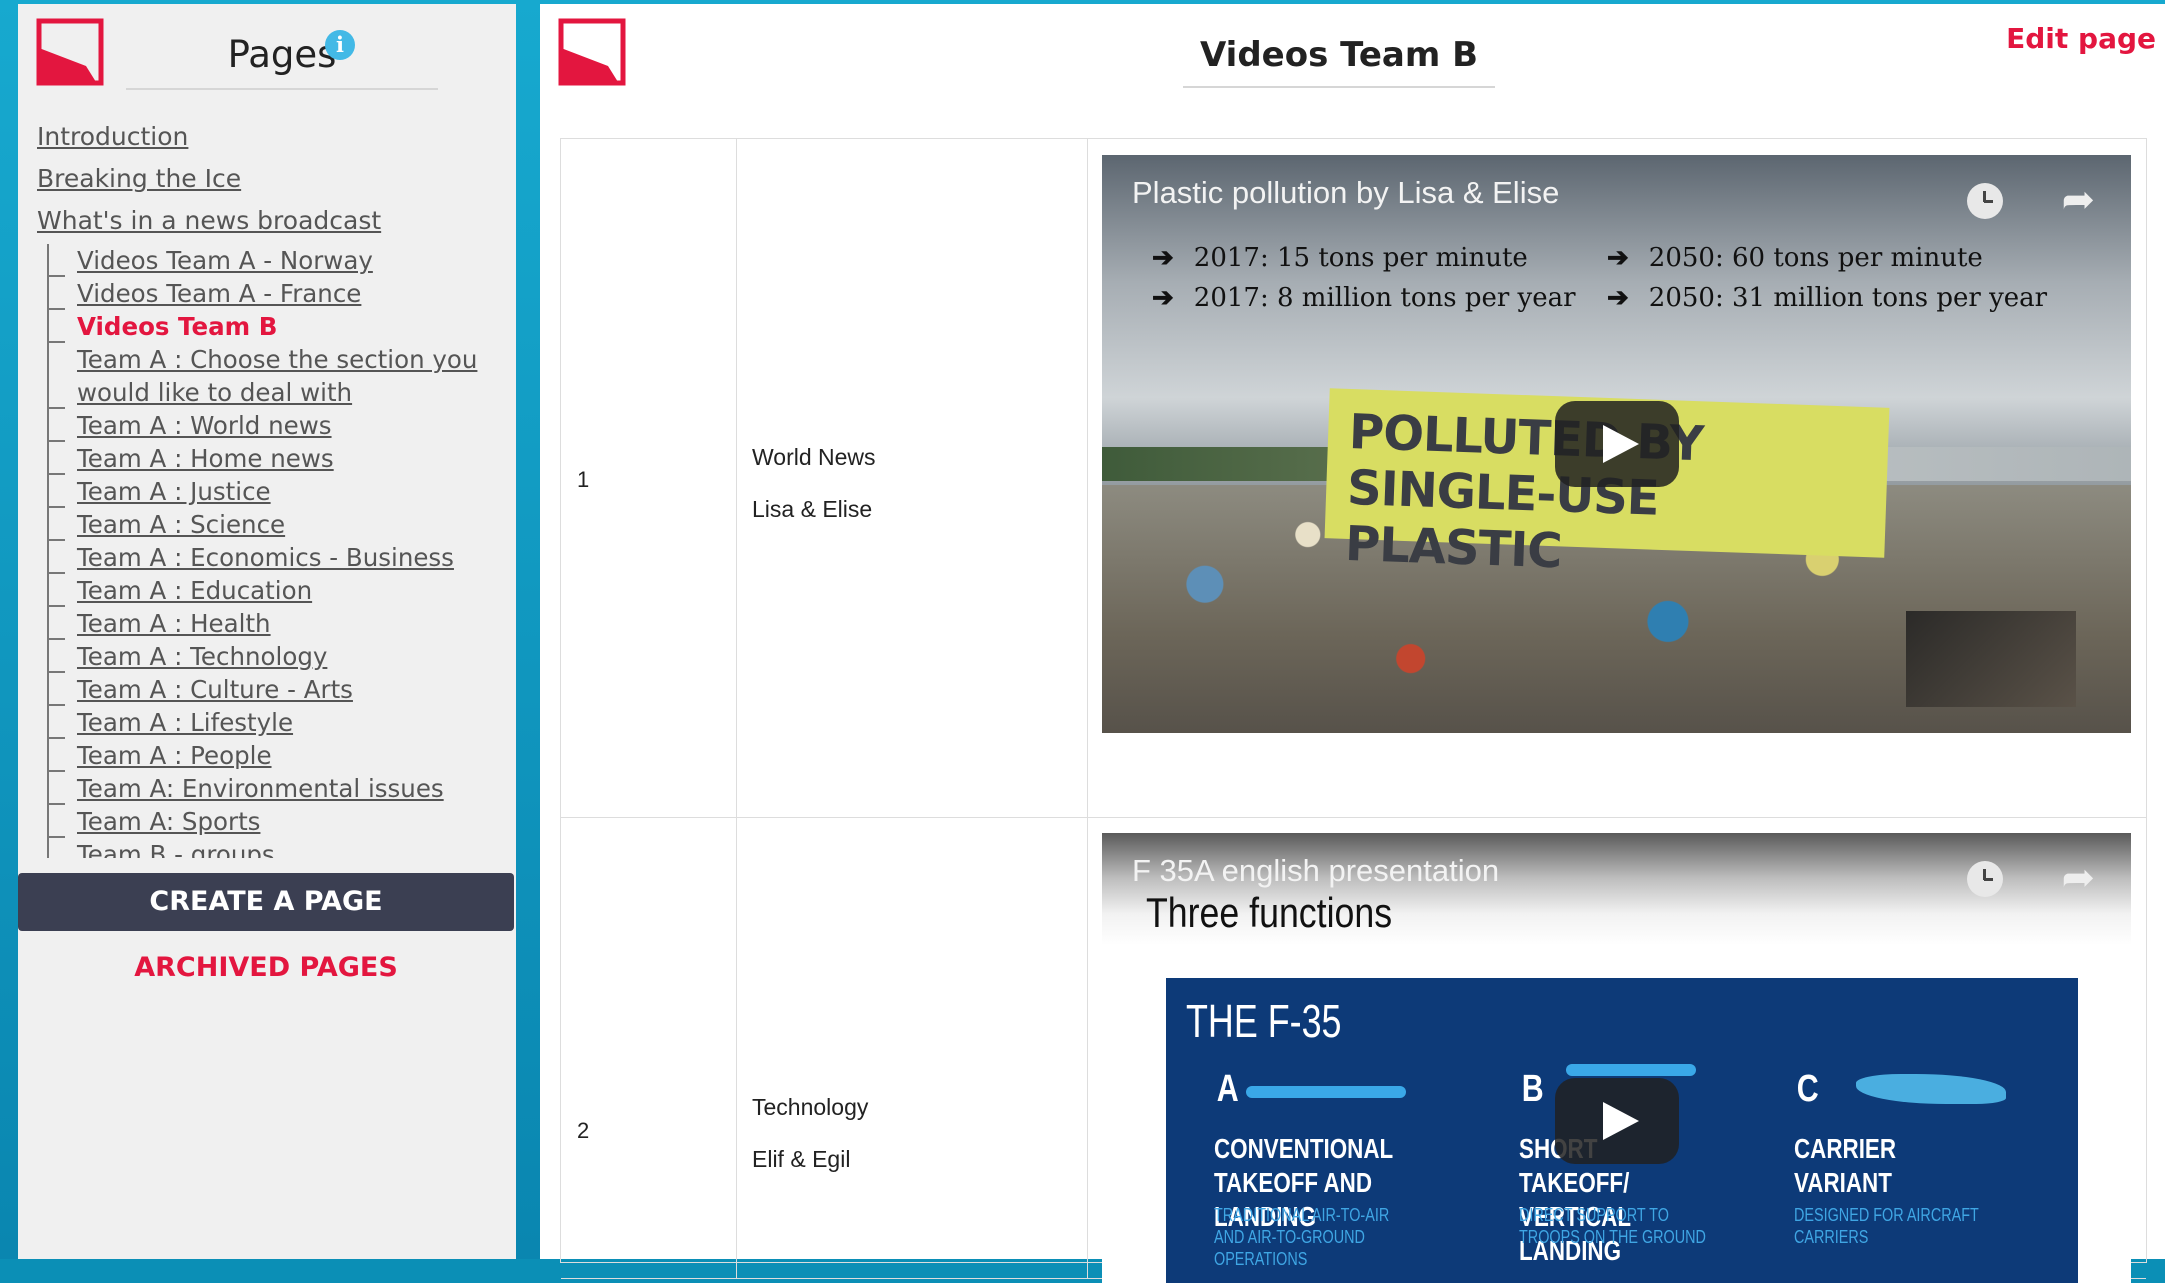  I want to click on table-cell-info: World News Lisa & Elise, so click(913, 478).